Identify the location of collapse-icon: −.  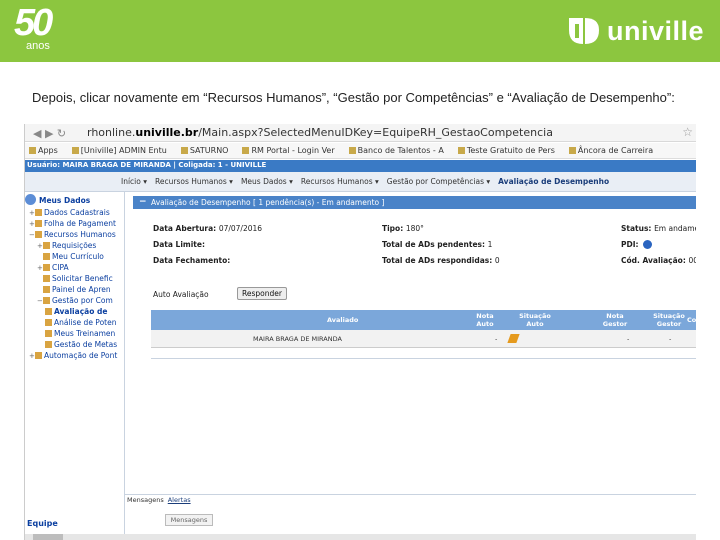
(143, 202).